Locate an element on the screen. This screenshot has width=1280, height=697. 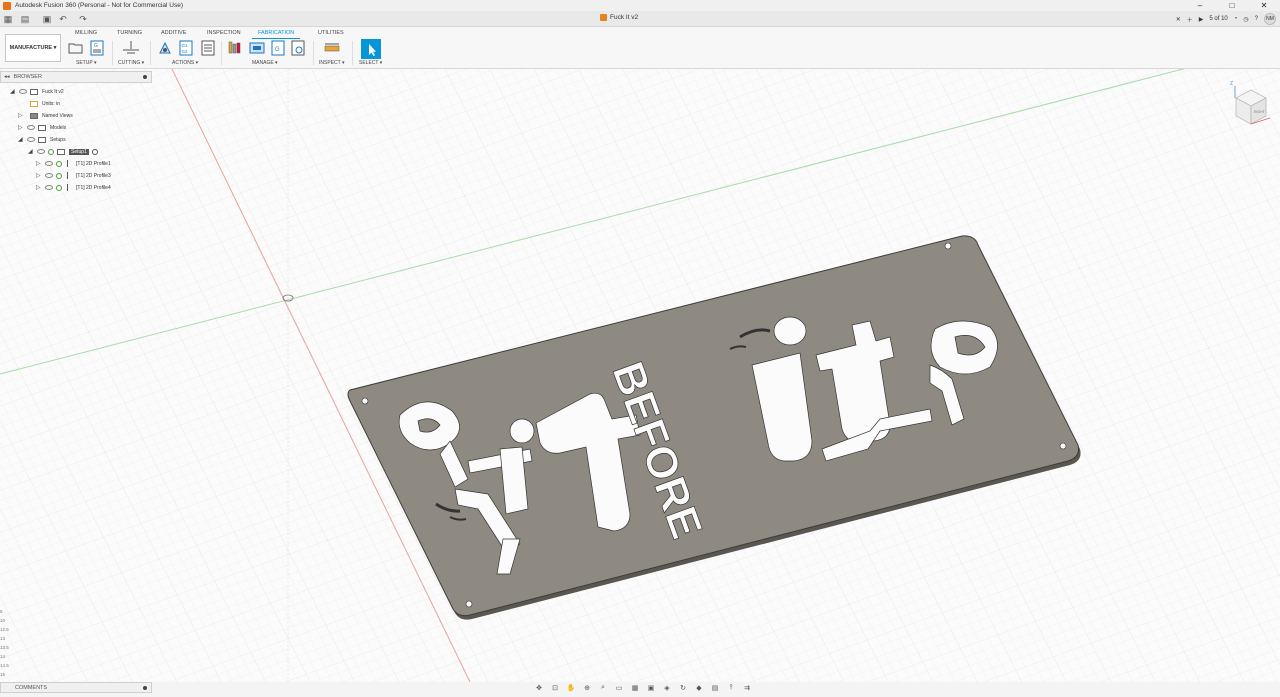
stock-display-icon: ⇉ is located at coordinates (747, 688).